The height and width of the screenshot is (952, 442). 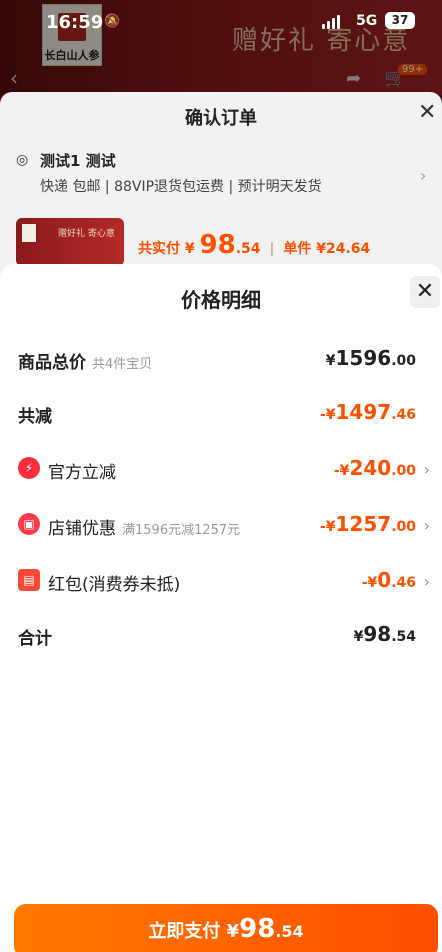 What do you see at coordinates (86, 234) in the screenshot?
I see `thumb-text: 赠好礼 寄心意` at bounding box center [86, 234].